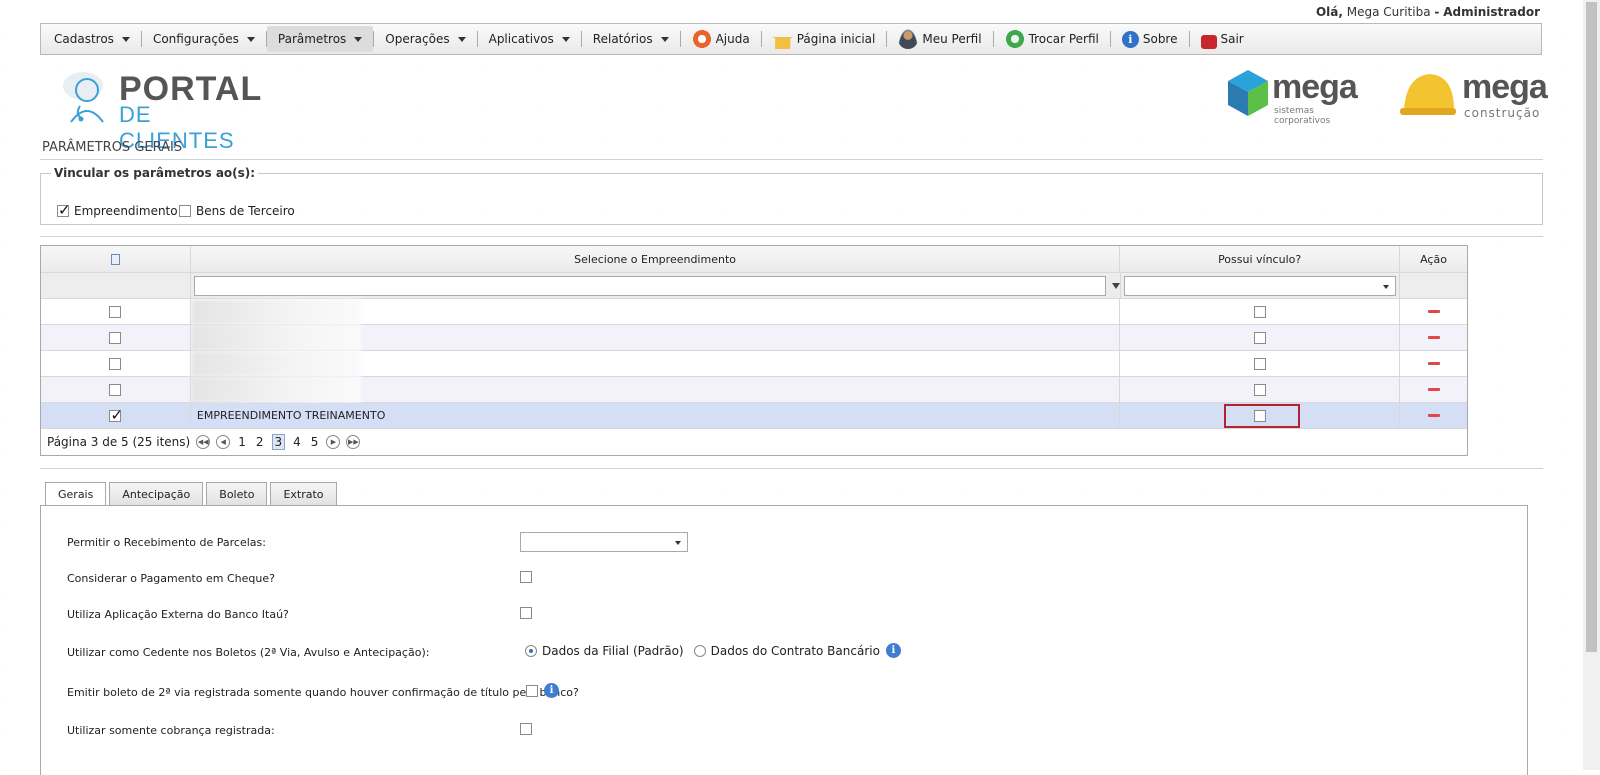 This screenshot has height=775, width=1600. What do you see at coordinates (158, 109) in the screenshot?
I see `portal-logo: PORTAL DE CLIENTES` at bounding box center [158, 109].